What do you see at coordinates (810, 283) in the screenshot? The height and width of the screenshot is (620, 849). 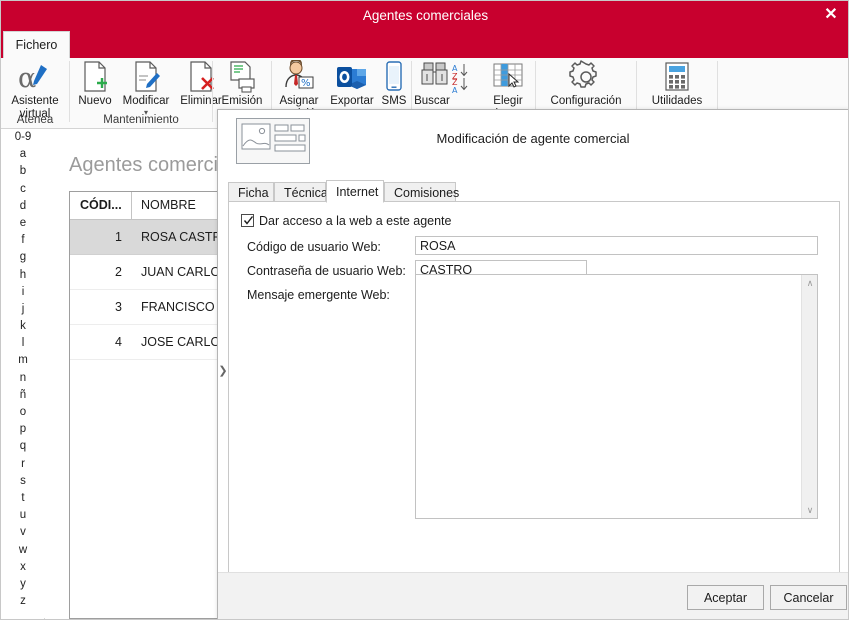 I see `scroll-up-icon: ∧` at bounding box center [810, 283].